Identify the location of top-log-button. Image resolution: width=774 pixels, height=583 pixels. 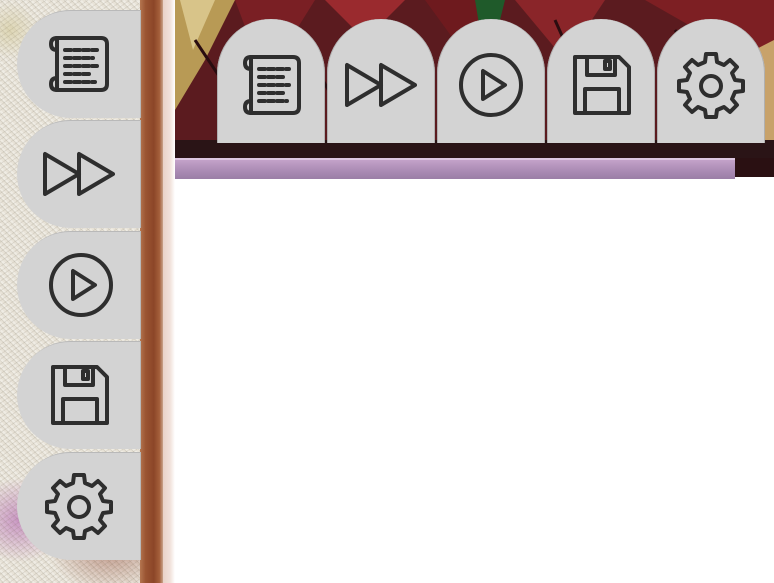
(271, 81).